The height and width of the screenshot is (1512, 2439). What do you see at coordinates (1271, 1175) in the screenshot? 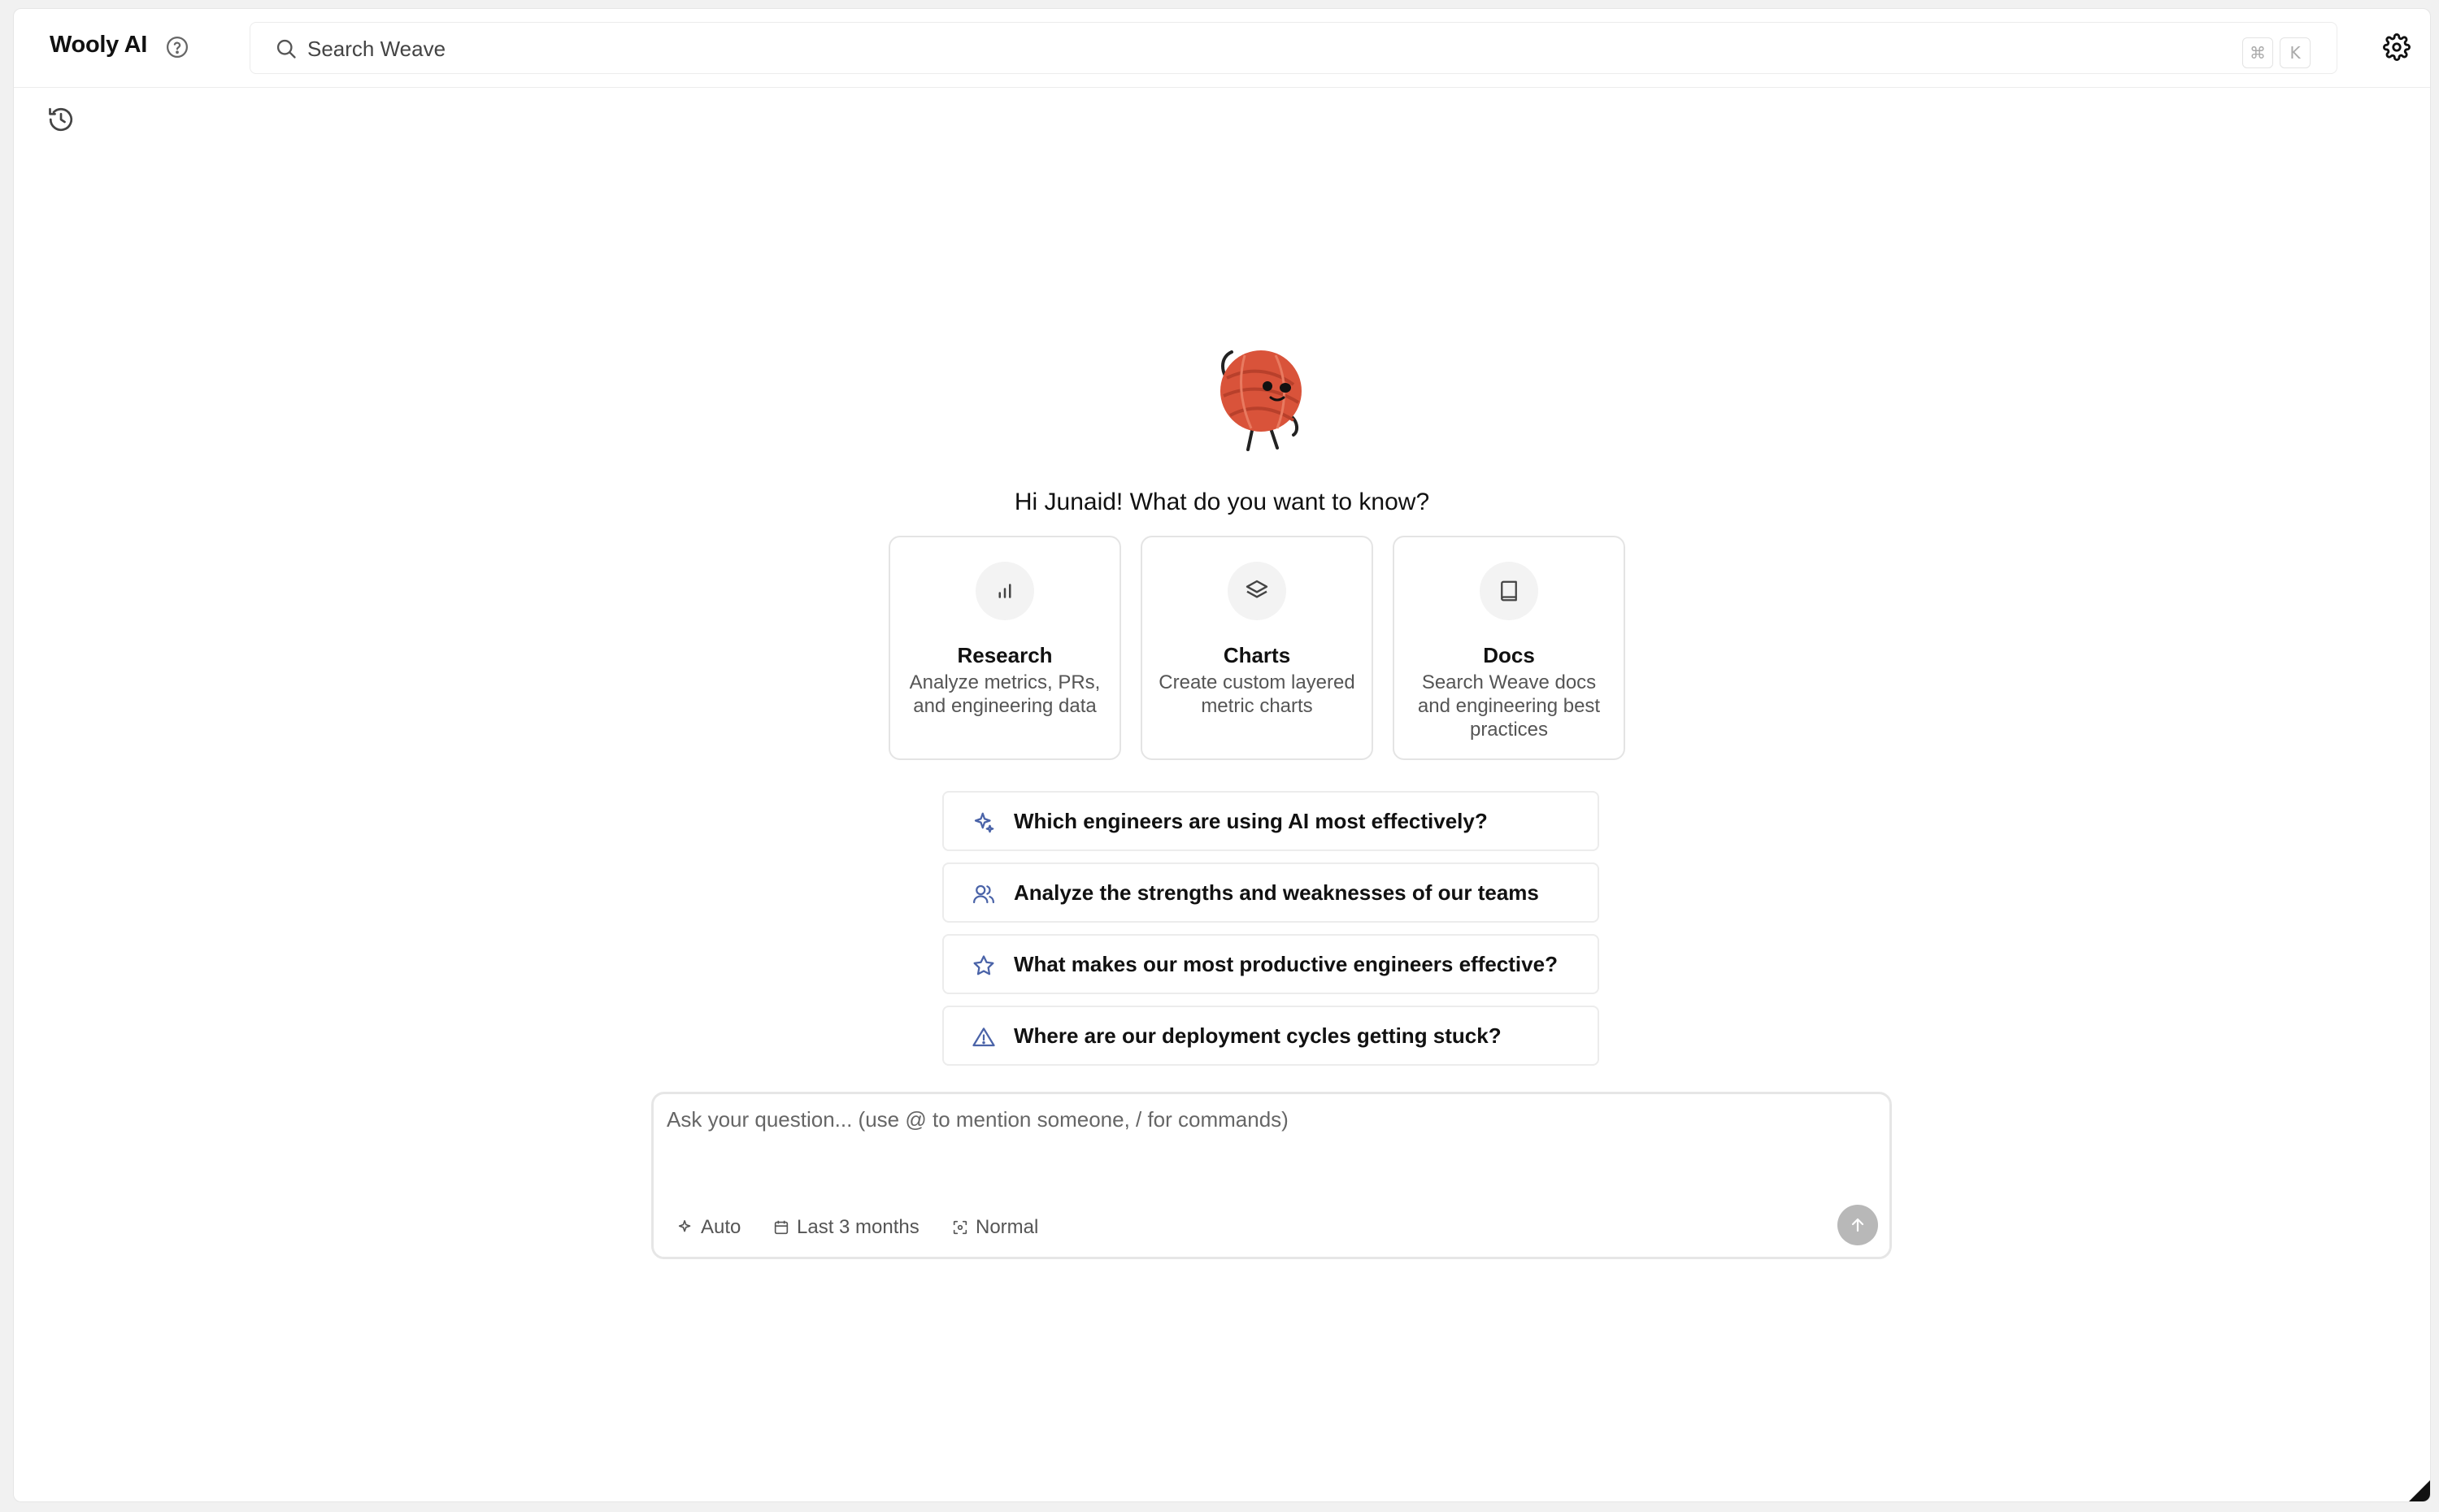
I see `question-composer: Auto Last 3 months Normal` at bounding box center [1271, 1175].